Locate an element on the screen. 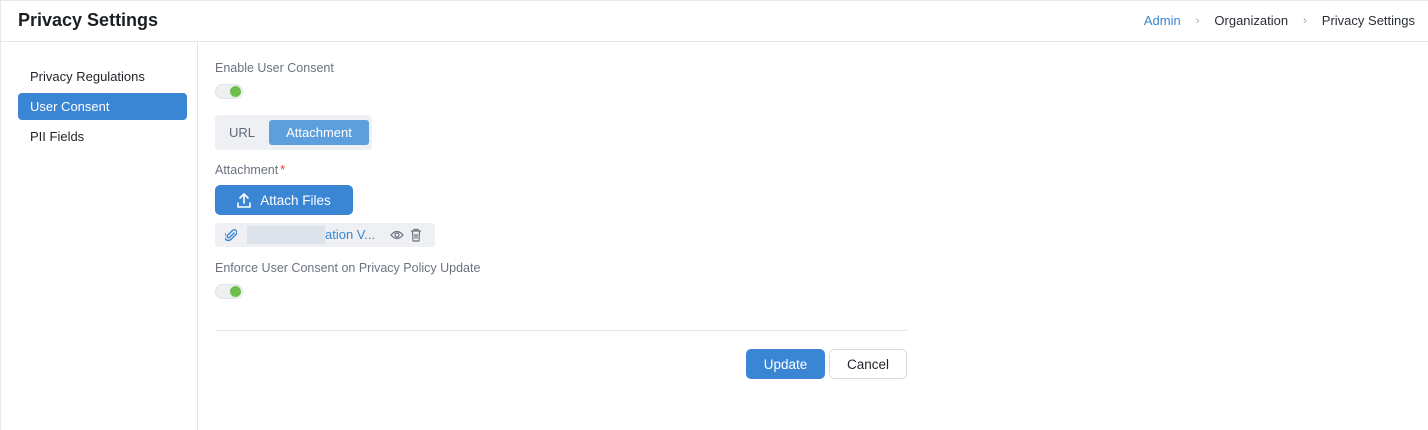 This screenshot has width=1428, height=430. attachment-label: Attachment * is located at coordinates (250, 170).